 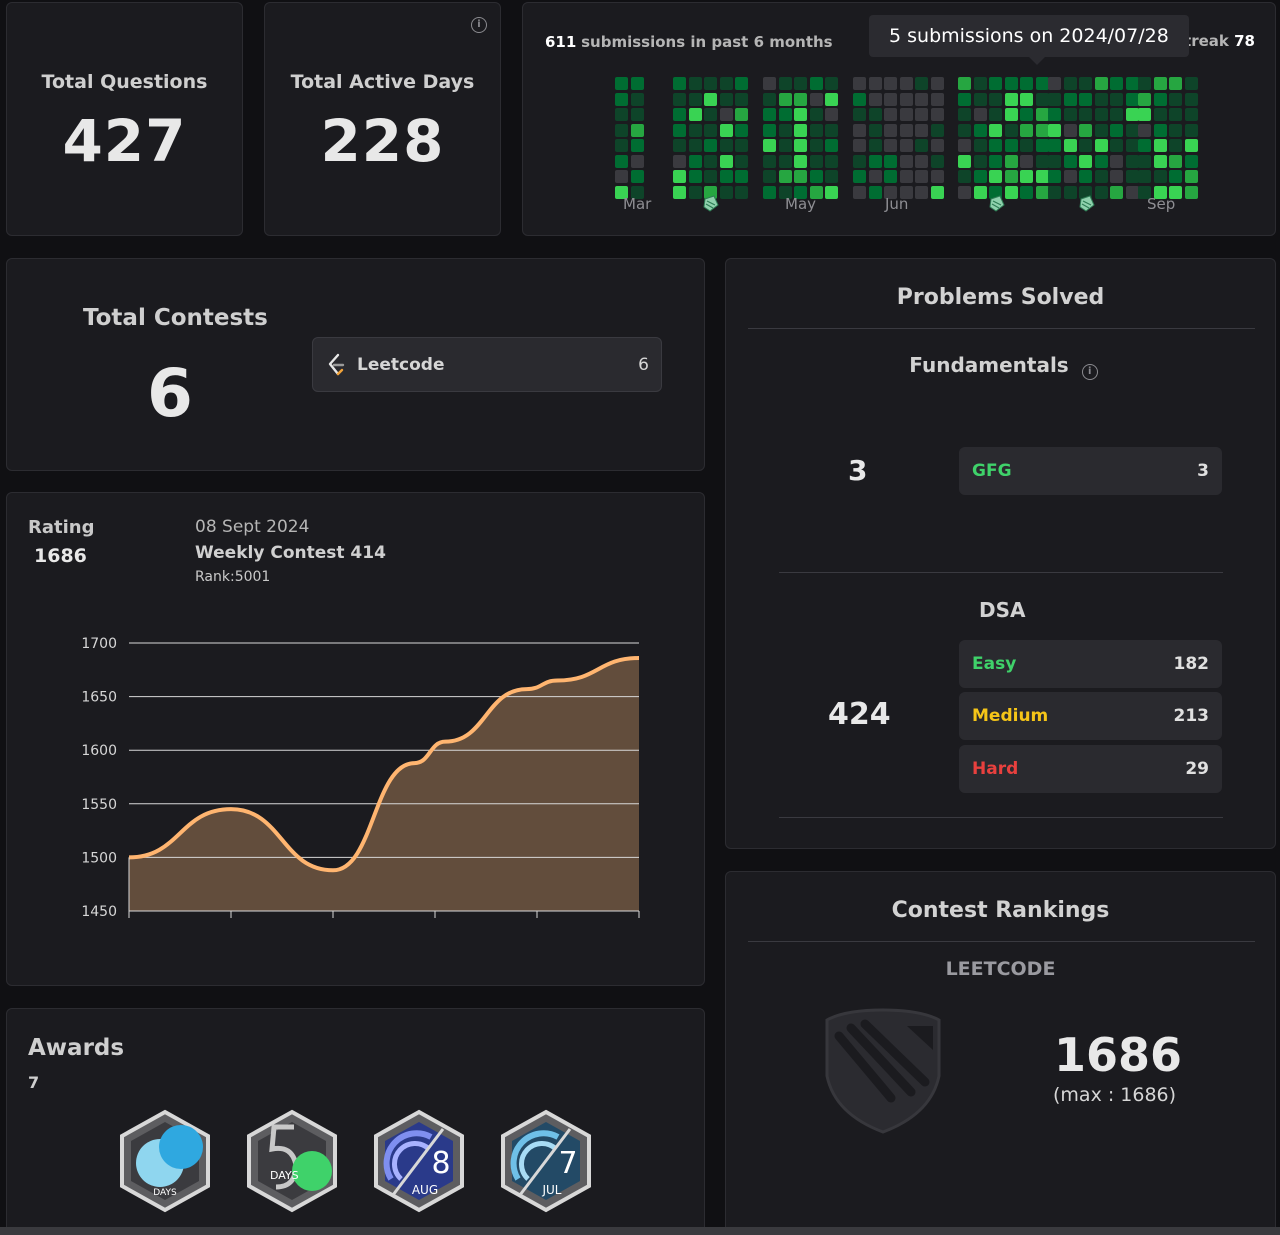 What do you see at coordinates (487, 364) in the screenshot?
I see `leetcode-contest-pill: Leetcode 6` at bounding box center [487, 364].